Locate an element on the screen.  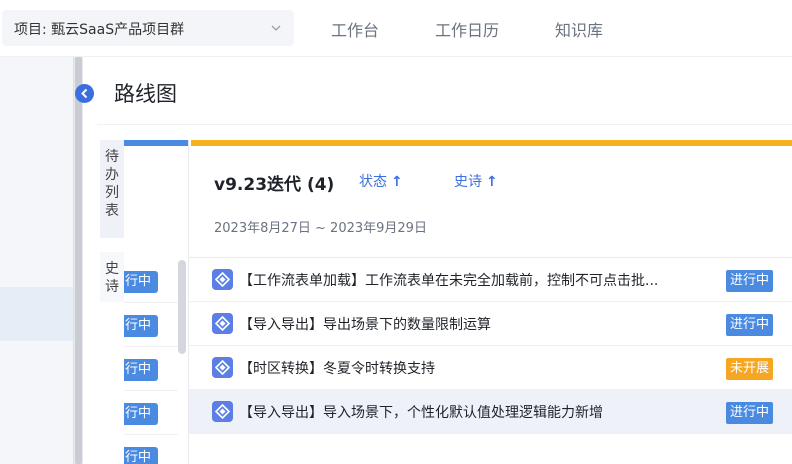
iteration-date-range: 2023年8月27日 ~ 2023年9月29日 is located at coordinates (320, 228).